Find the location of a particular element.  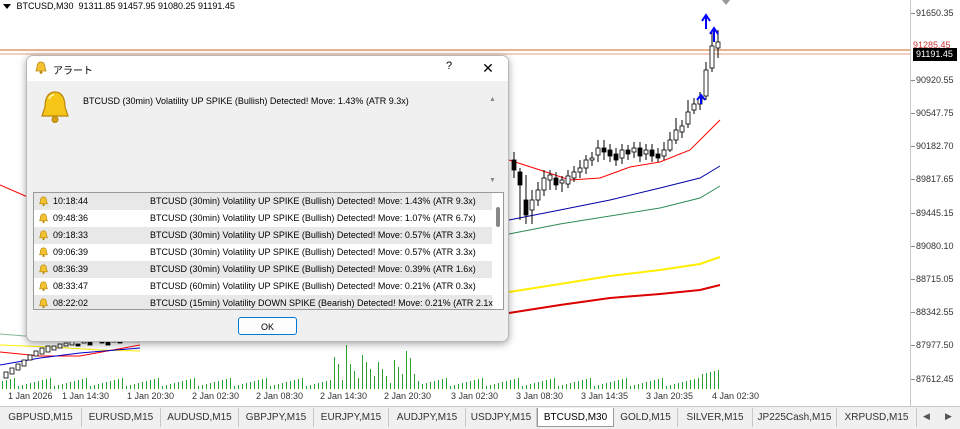

close-button: ✕ is located at coordinates (488, 68).